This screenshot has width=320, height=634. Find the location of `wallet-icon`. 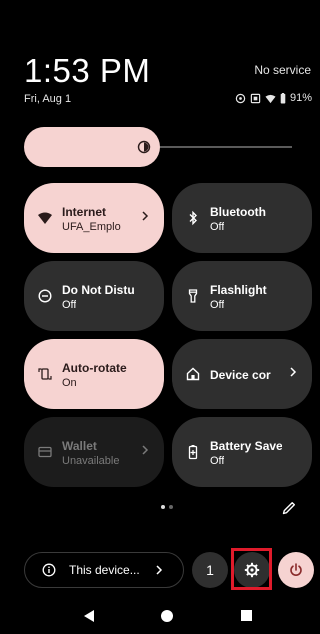

wallet-icon is located at coordinates (45, 452).